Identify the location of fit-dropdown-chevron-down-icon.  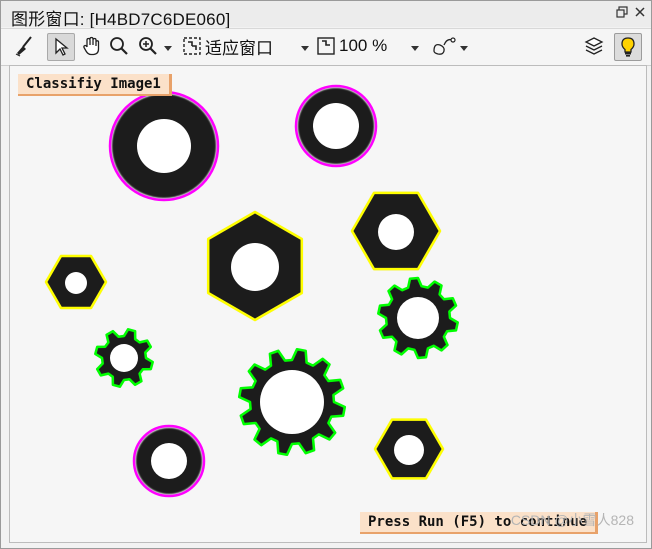
(305, 48).